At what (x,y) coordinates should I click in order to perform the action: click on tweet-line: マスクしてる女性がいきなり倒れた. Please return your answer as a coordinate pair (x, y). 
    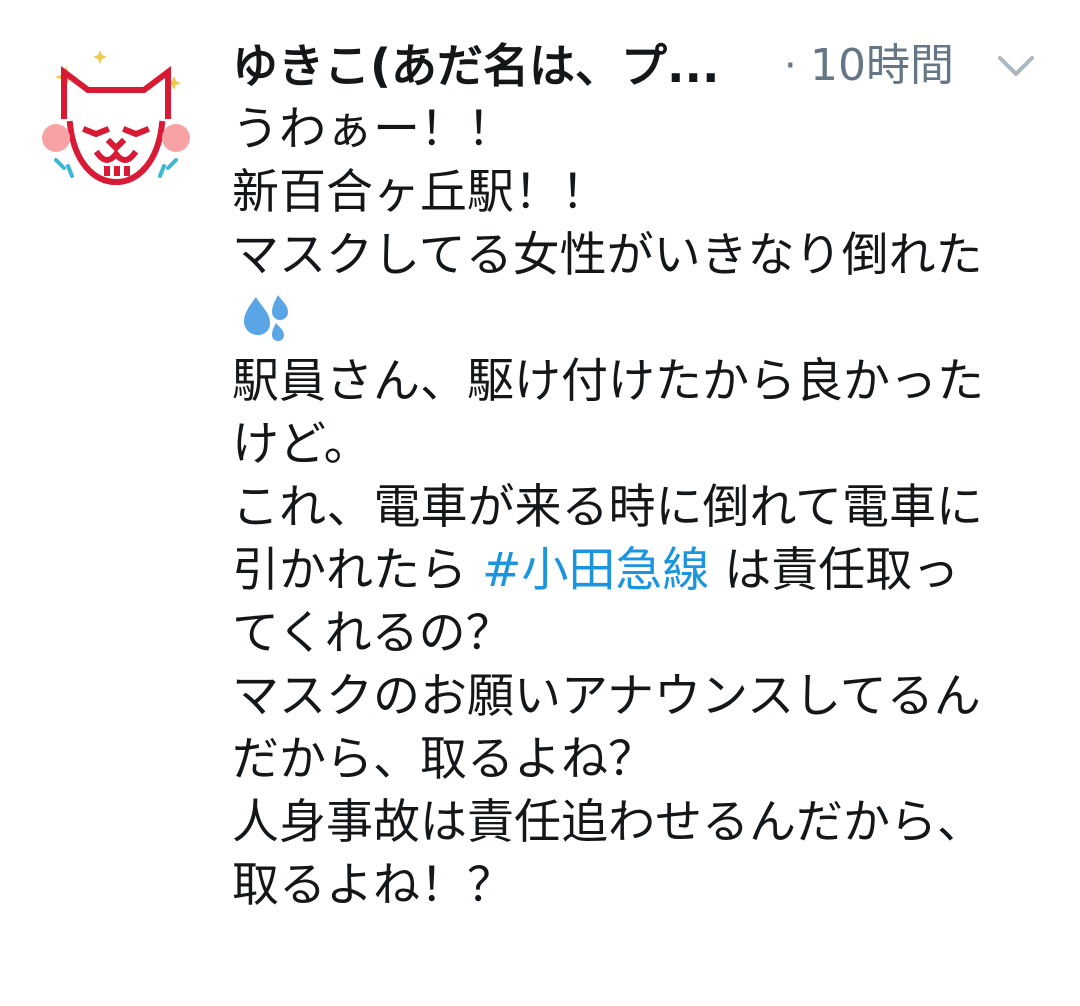
    Looking at the image, I should click on (607, 255).